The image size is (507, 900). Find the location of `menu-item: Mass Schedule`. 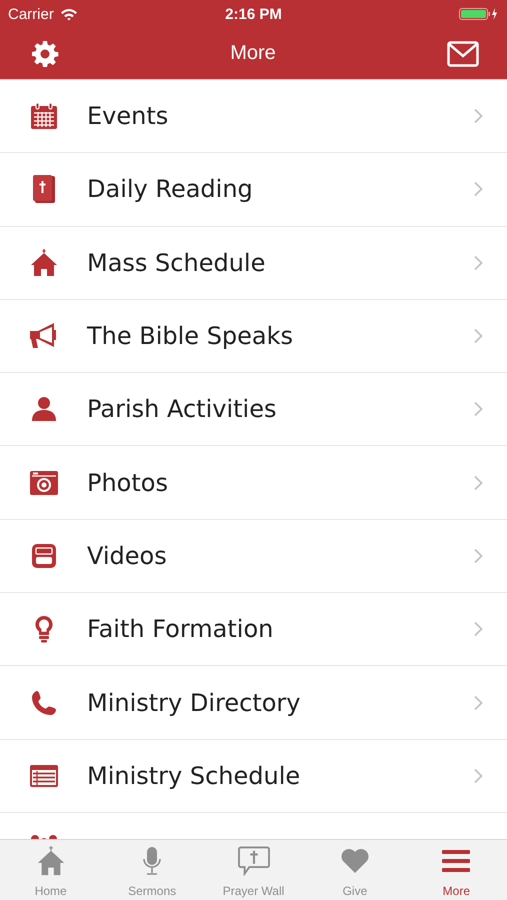

menu-item: Mass Schedule is located at coordinates (253, 263).